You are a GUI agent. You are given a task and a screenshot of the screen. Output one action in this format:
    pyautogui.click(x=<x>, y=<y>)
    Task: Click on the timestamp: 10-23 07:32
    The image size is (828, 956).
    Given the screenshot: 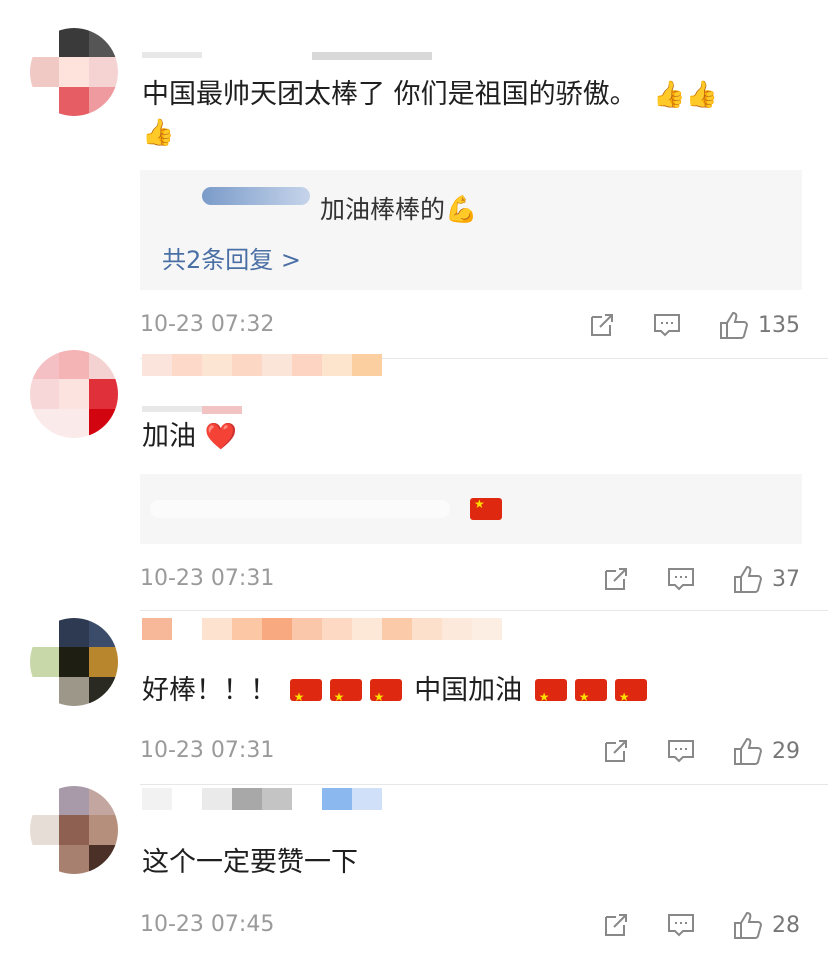 What is the action you would take?
    pyautogui.click(x=207, y=324)
    